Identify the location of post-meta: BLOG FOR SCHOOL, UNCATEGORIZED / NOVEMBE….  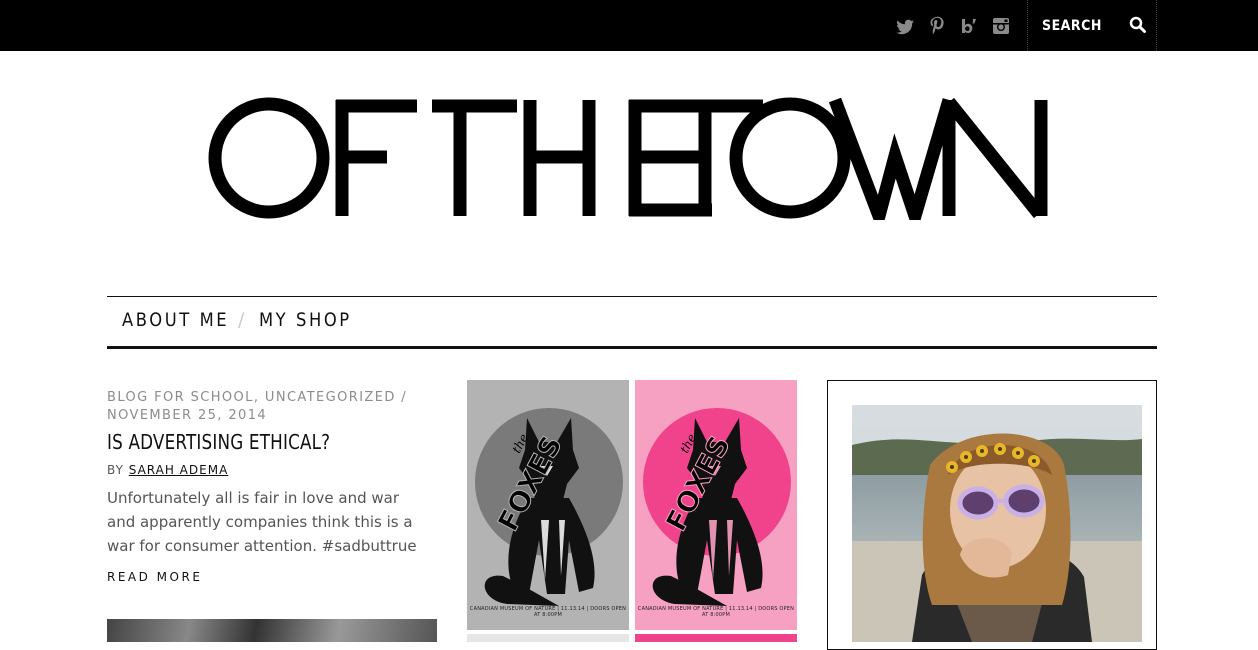
(257, 406).